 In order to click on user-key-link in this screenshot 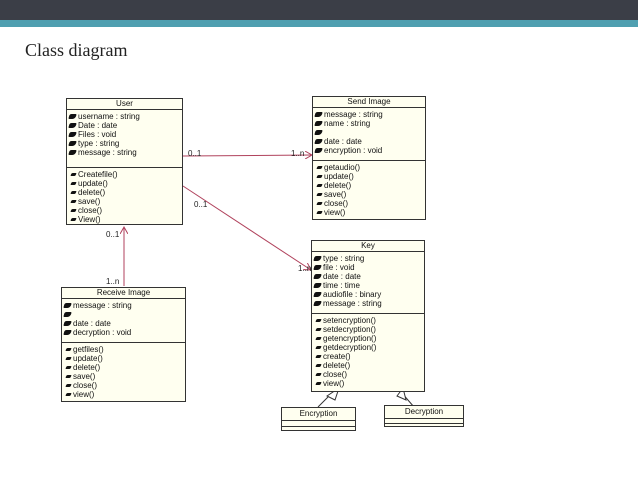, I will do `click(246, 227)`.